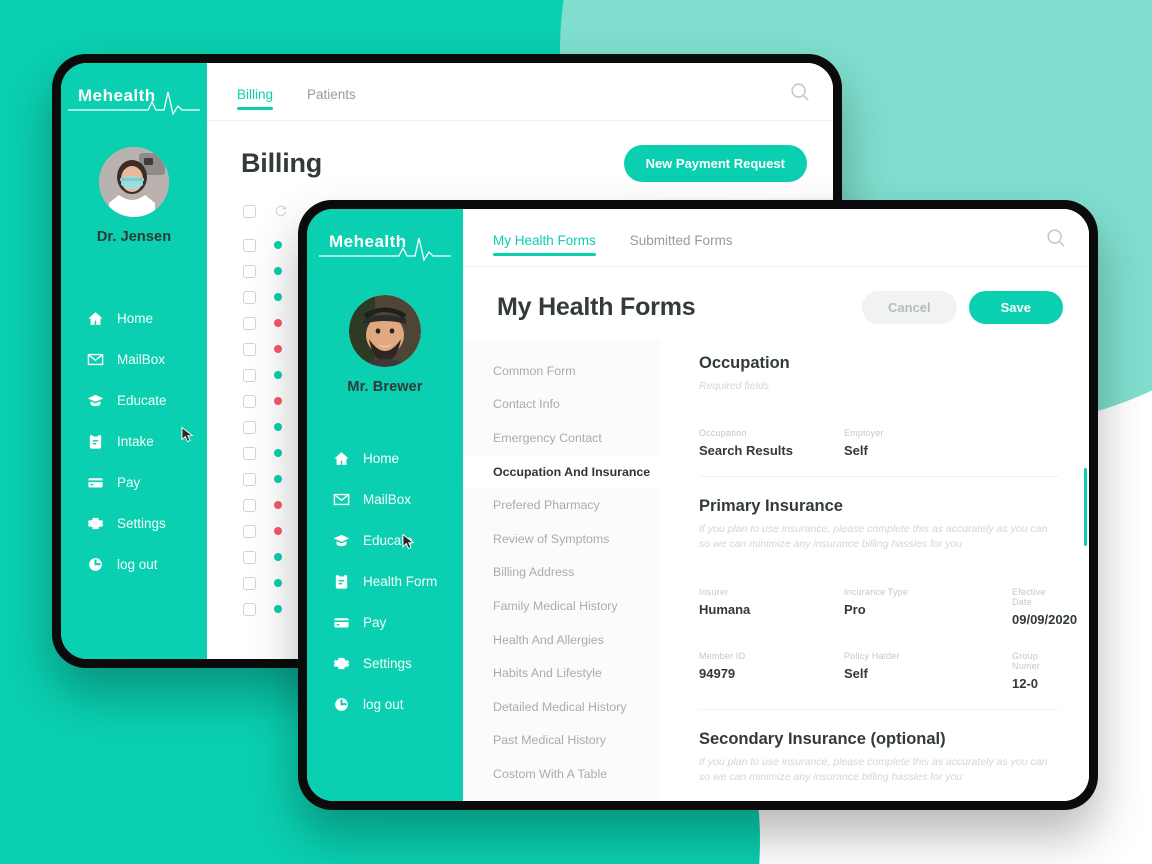 Image resolution: width=1152 pixels, height=864 pixels. I want to click on tab-billing: Billing, so click(255, 91).